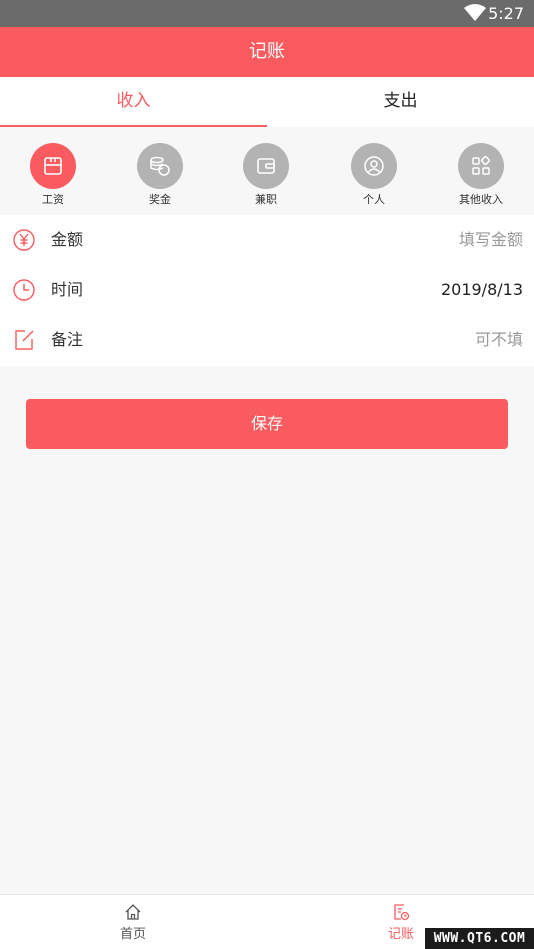 The image size is (534, 949). I want to click on person-icon, so click(374, 166).